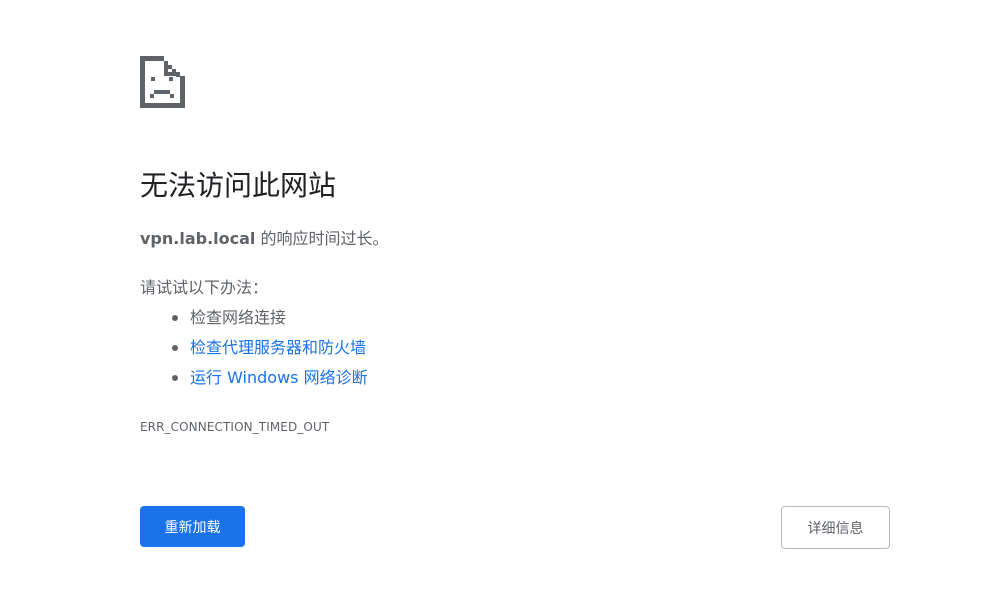  I want to click on suggestion-check-connection: 检查网络连接, so click(254, 320).